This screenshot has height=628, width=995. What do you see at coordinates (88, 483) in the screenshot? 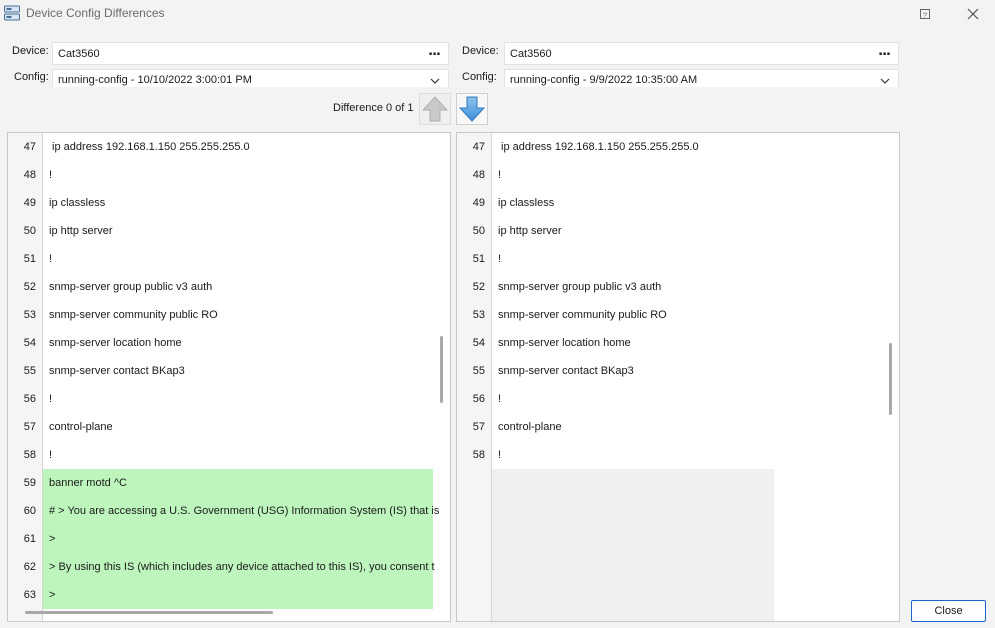
I see `line-text: banner motd ^C` at bounding box center [88, 483].